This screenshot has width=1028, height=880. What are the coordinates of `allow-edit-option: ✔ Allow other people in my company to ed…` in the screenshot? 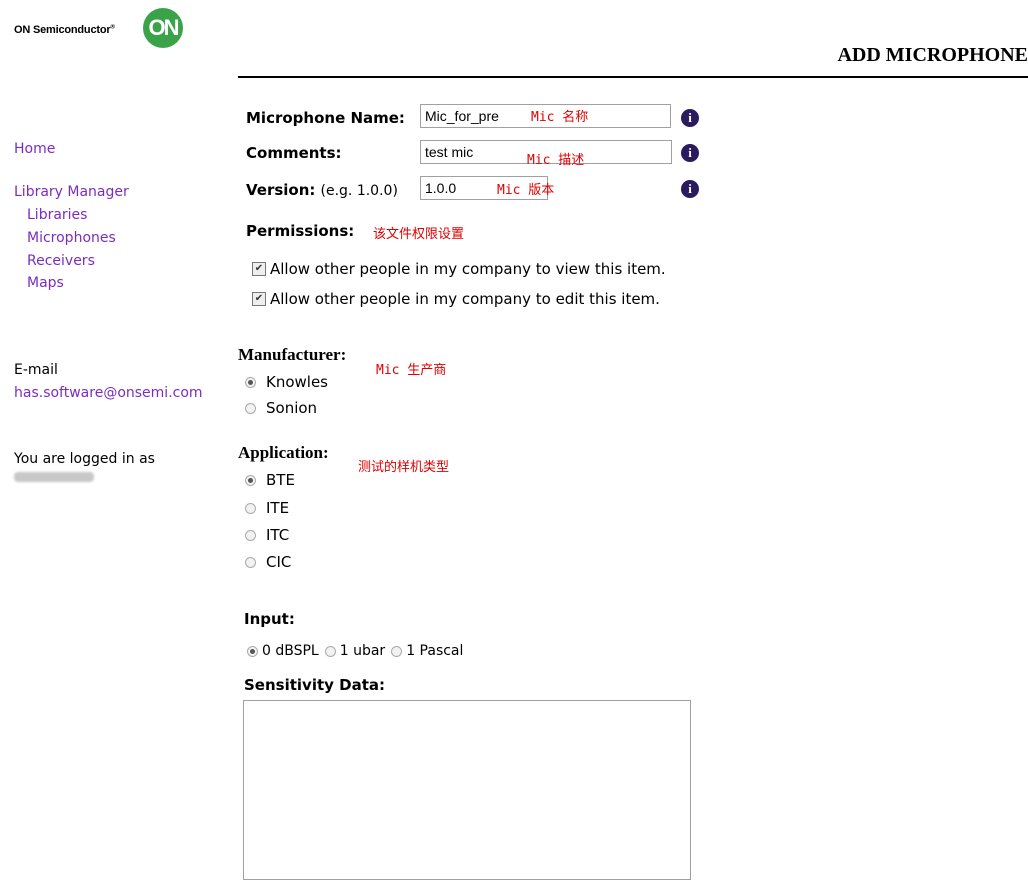 It's located at (456, 299).